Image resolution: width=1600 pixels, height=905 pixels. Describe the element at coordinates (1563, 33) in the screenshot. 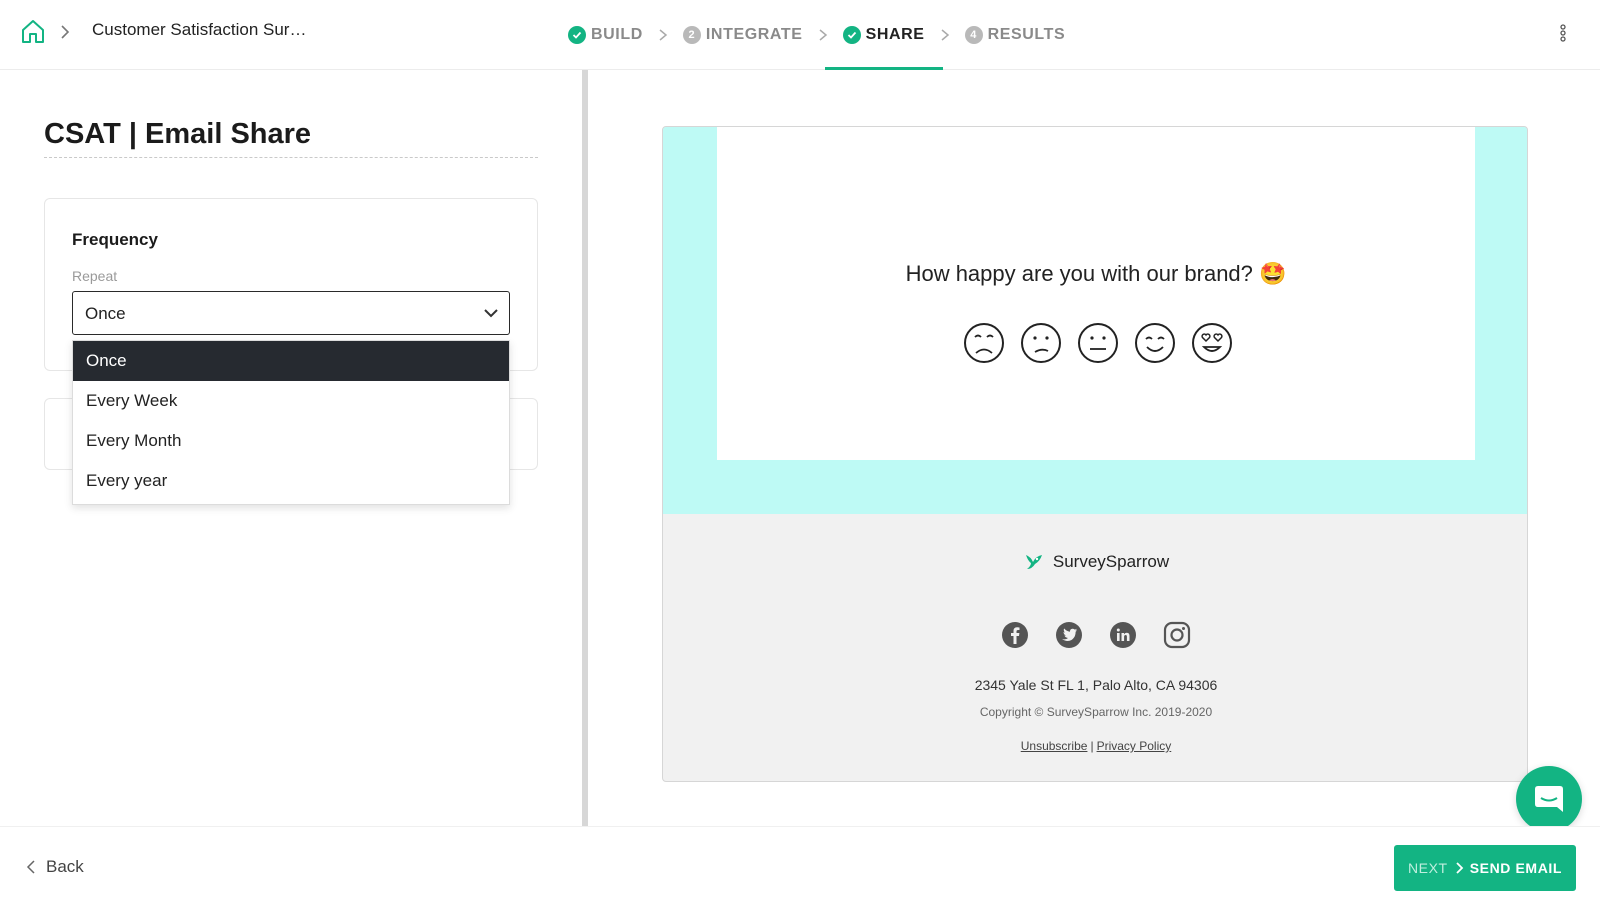

I see `more-vertical-icon` at that location.